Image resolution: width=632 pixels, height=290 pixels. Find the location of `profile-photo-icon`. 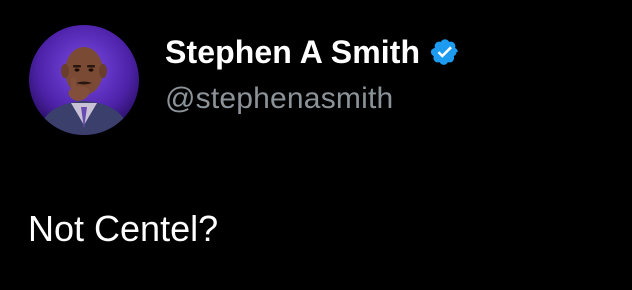

profile-photo-icon is located at coordinates (84, 80).